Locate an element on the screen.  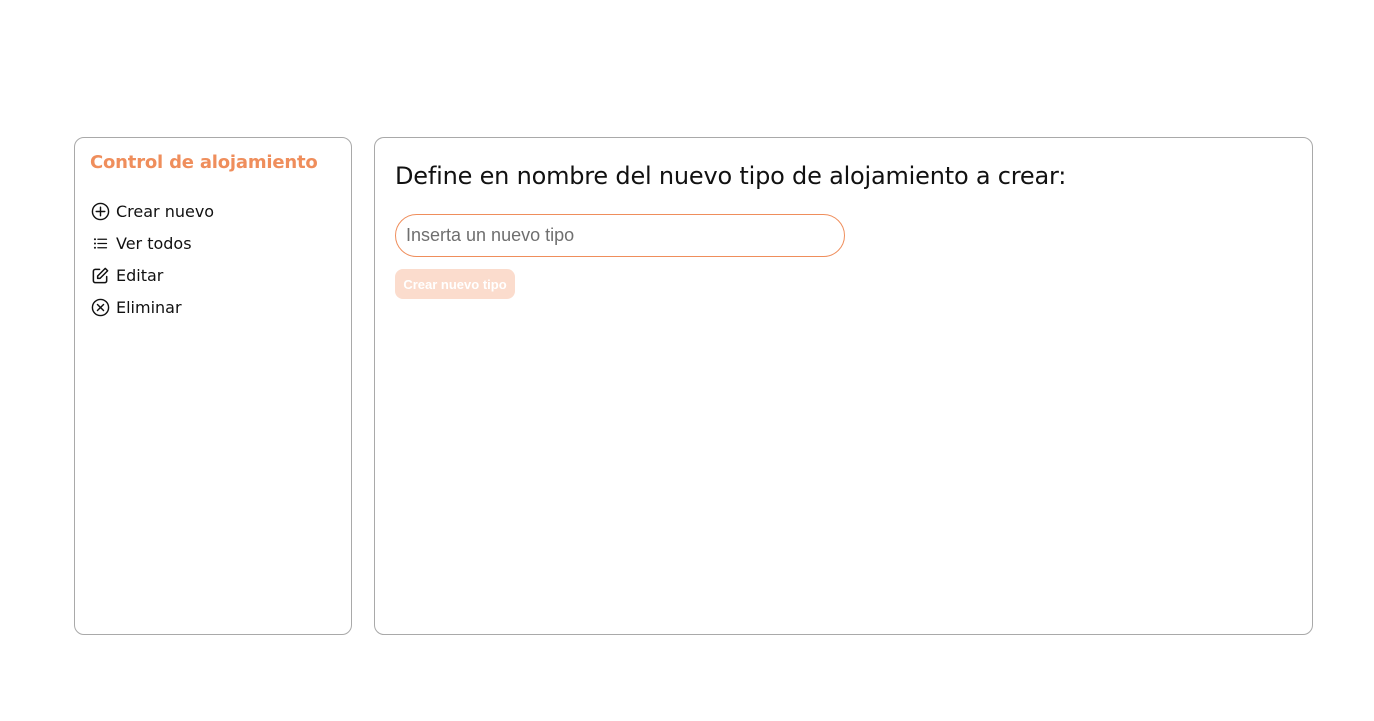
x-circle-icon is located at coordinates (100, 307).